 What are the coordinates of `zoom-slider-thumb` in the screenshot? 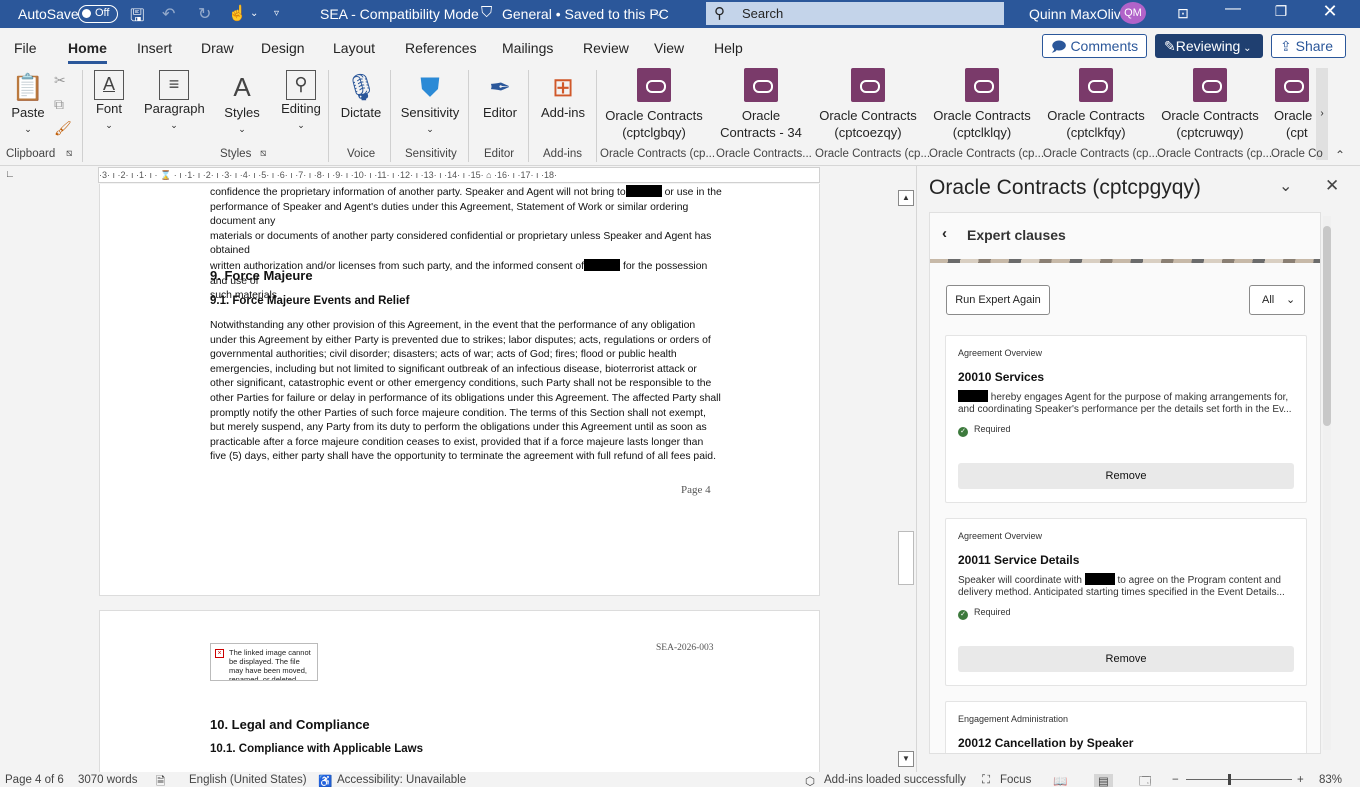 It's located at (1229, 779).